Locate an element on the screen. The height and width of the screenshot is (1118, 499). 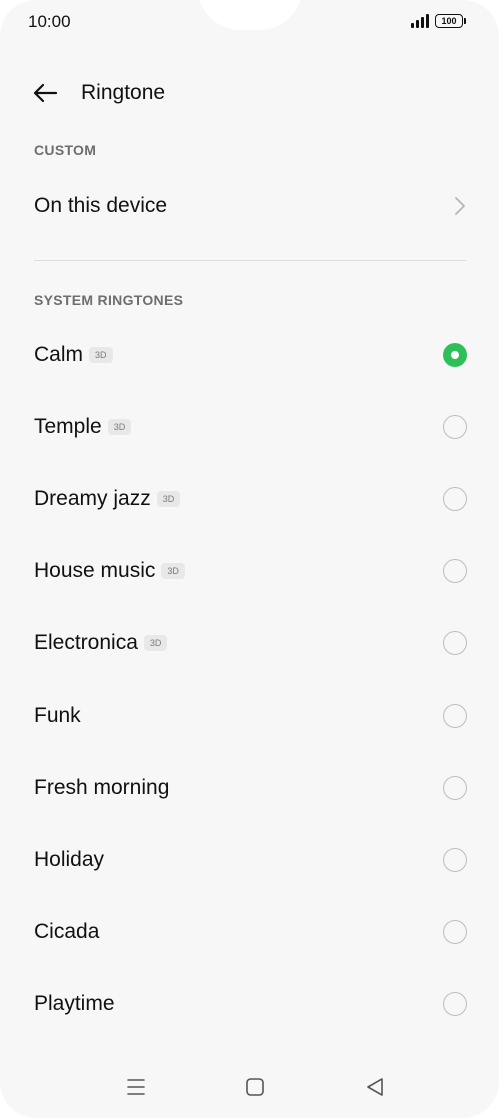
back-button is located at coordinates (45, 93).